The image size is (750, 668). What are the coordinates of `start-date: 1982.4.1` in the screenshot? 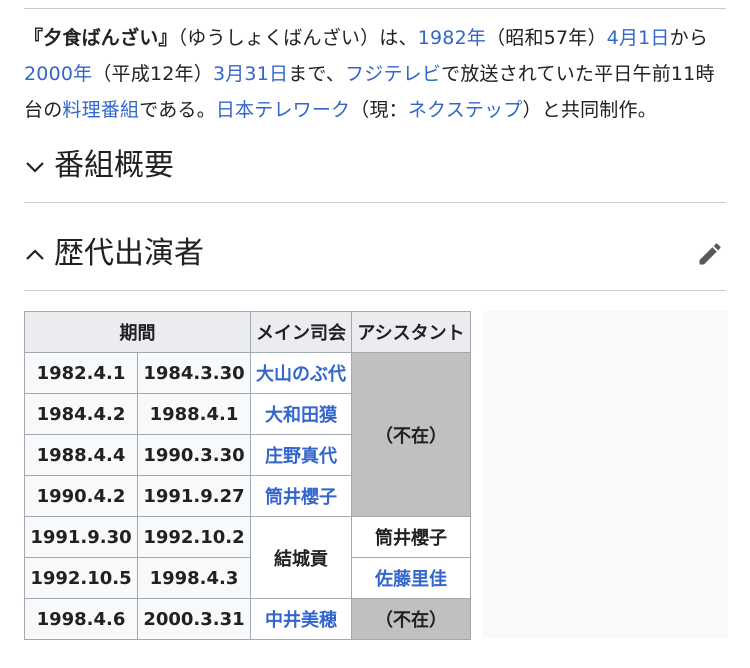 It's located at (81, 373).